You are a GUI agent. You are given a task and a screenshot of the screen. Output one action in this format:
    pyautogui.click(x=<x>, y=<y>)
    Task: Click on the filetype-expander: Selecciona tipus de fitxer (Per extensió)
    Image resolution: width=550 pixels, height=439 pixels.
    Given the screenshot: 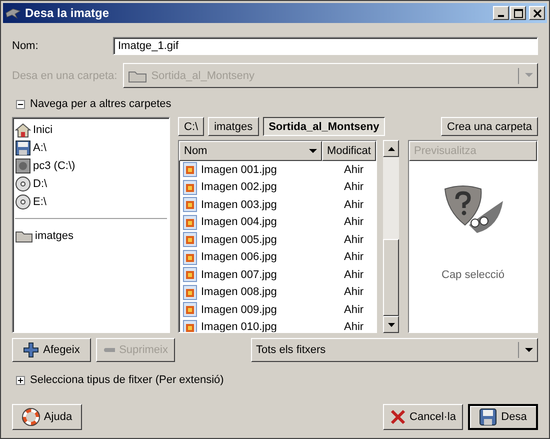 What is the action you would take?
    pyautogui.click(x=277, y=380)
    